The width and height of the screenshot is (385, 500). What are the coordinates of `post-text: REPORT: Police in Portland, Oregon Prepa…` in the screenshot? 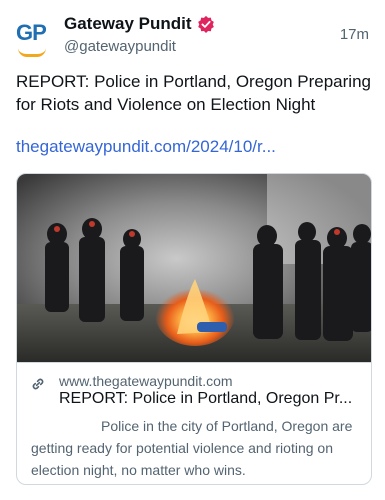 It's located at (193, 93).